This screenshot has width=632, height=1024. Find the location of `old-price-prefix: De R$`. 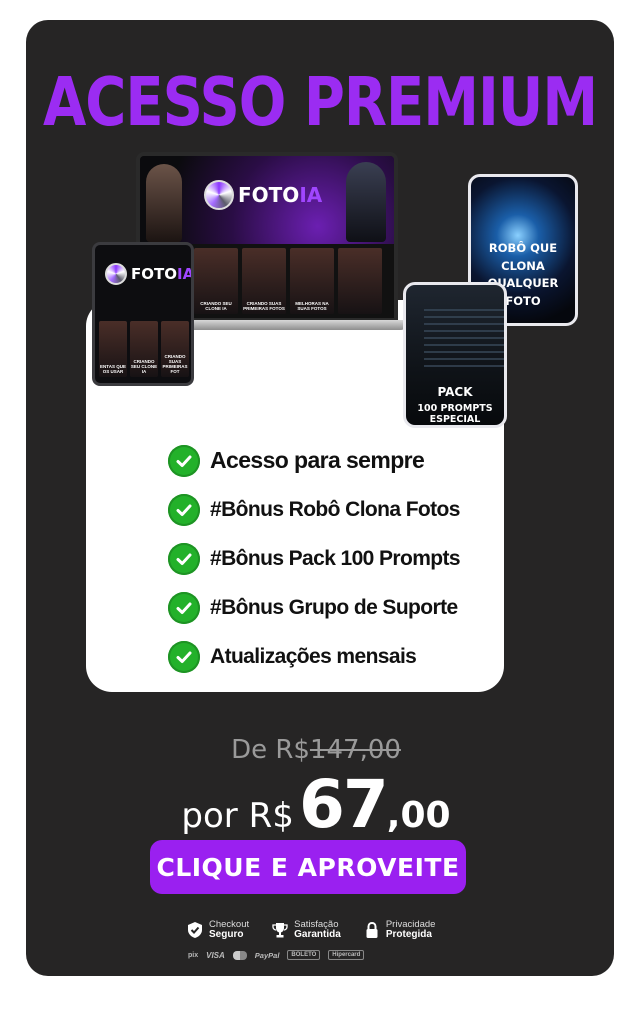

old-price-prefix: De R$ is located at coordinates (270, 750).